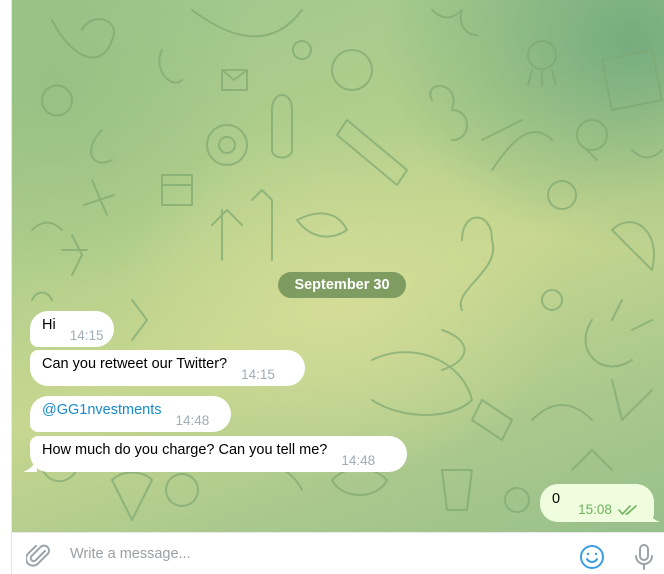 This screenshot has height=574, width=664. What do you see at coordinates (39, 556) in the screenshot?
I see `paperclip-icon` at bounding box center [39, 556].